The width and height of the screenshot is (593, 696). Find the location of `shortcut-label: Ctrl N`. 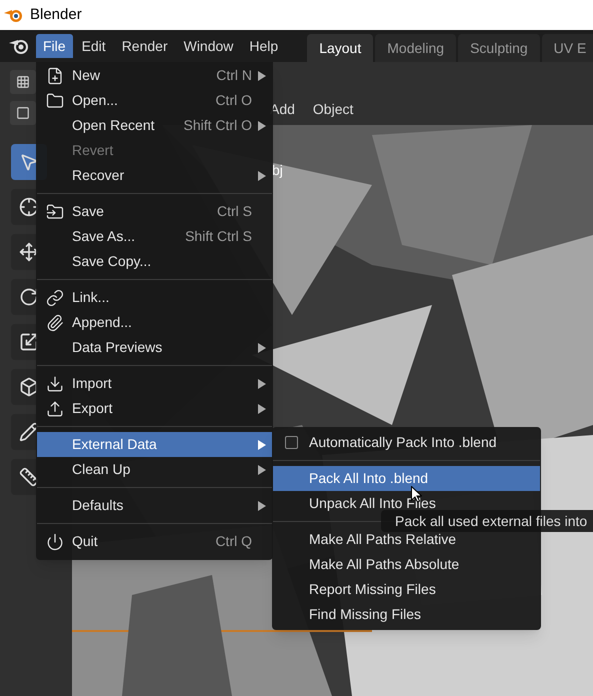

shortcut-label: Ctrl N is located at coordinates (234, 75).